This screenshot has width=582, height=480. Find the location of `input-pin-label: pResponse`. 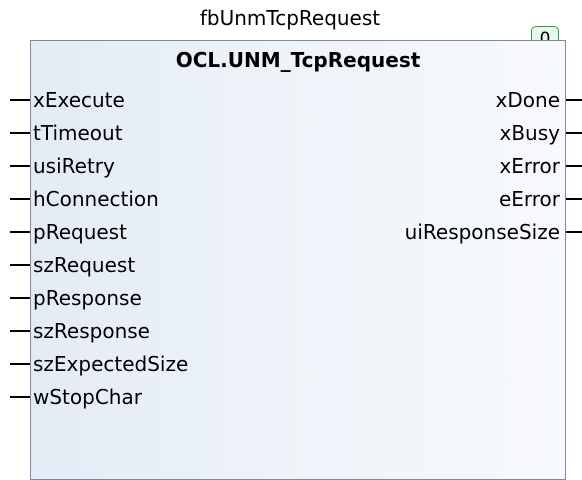

input-pin-label: pResponse is located at coordinates (87, 298).